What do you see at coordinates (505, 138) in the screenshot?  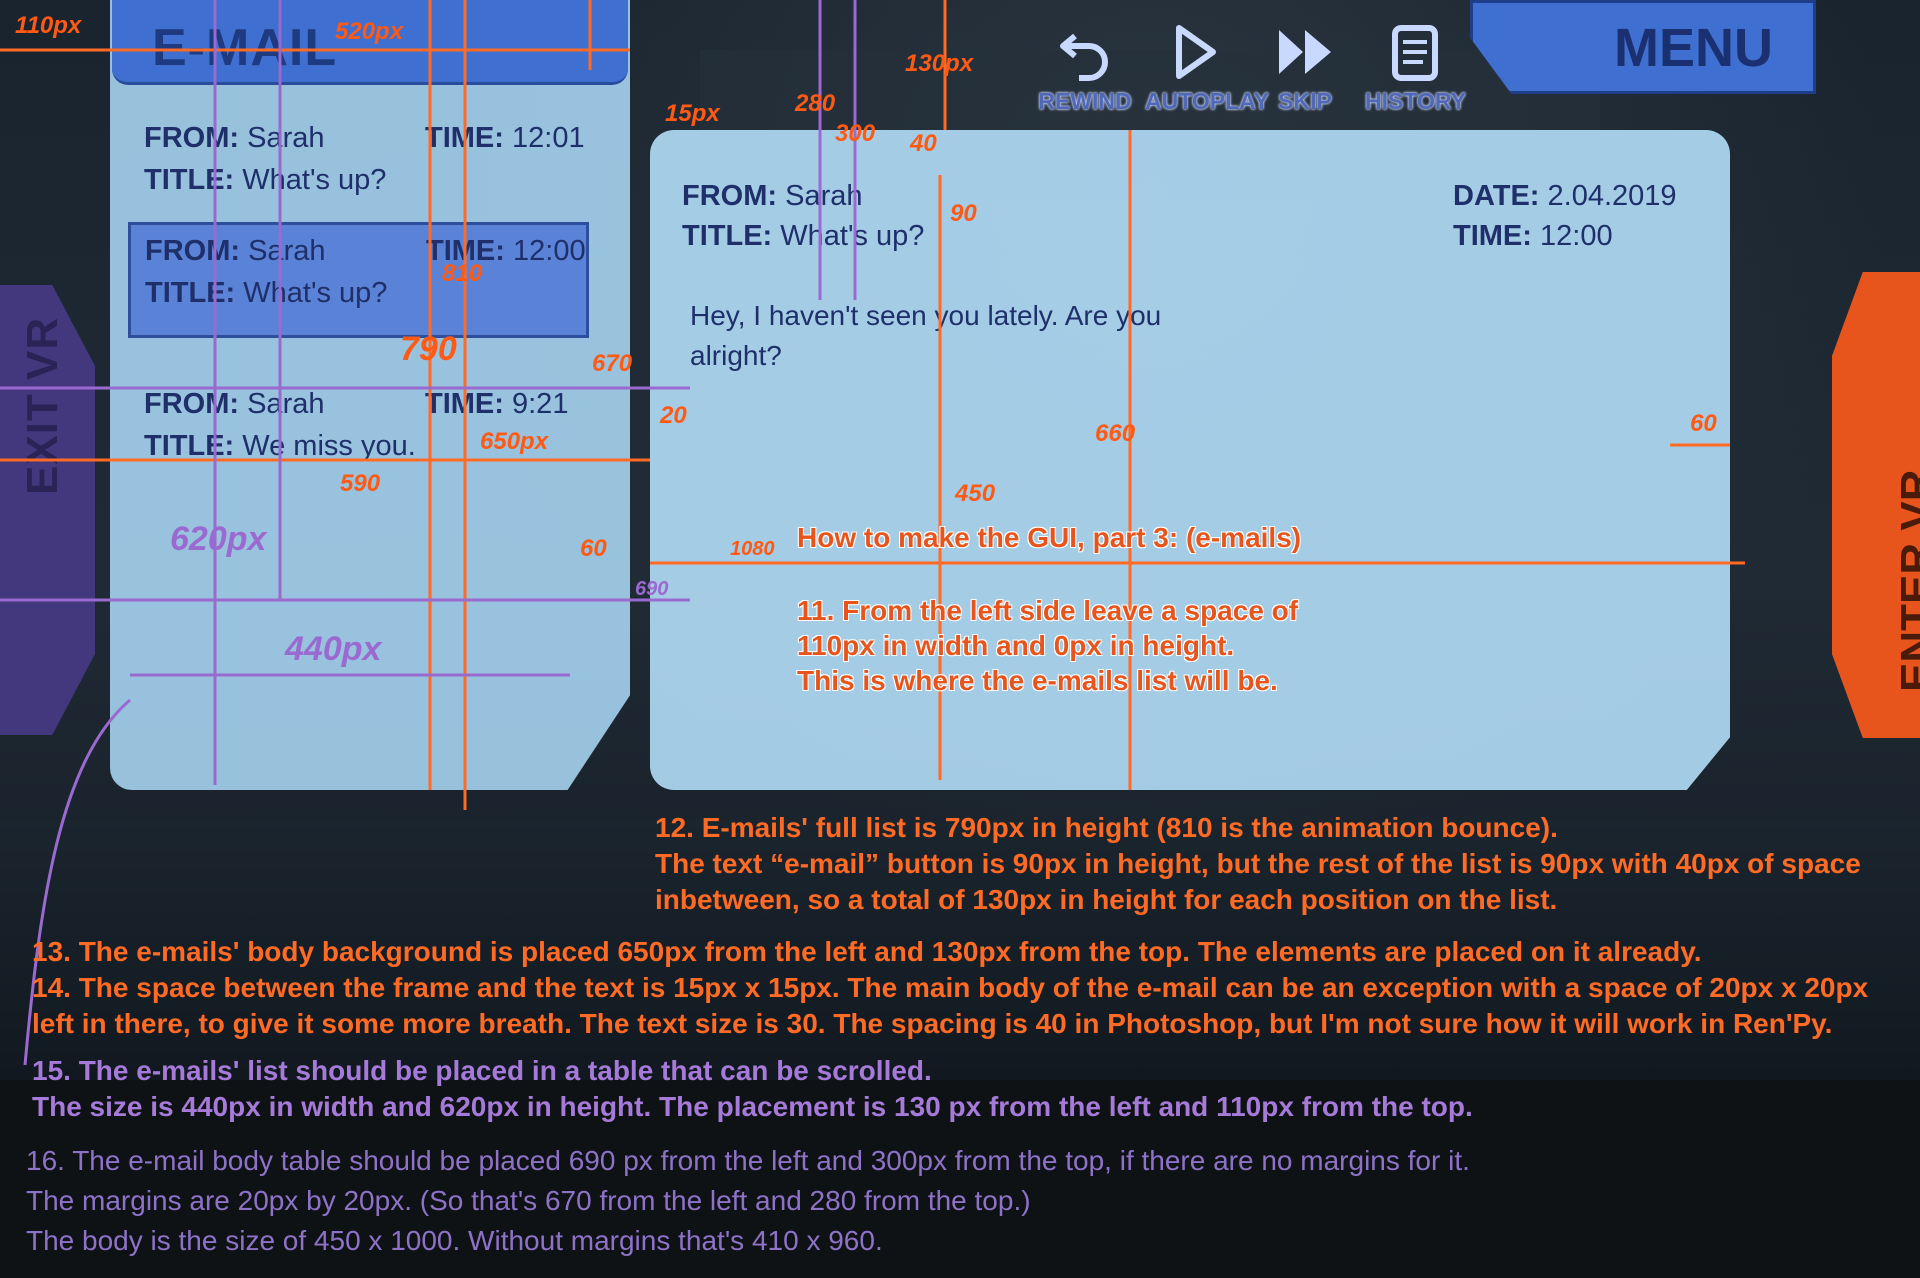 I see `entry-time: TIME: 12:01` at bounding box center [505, 138].